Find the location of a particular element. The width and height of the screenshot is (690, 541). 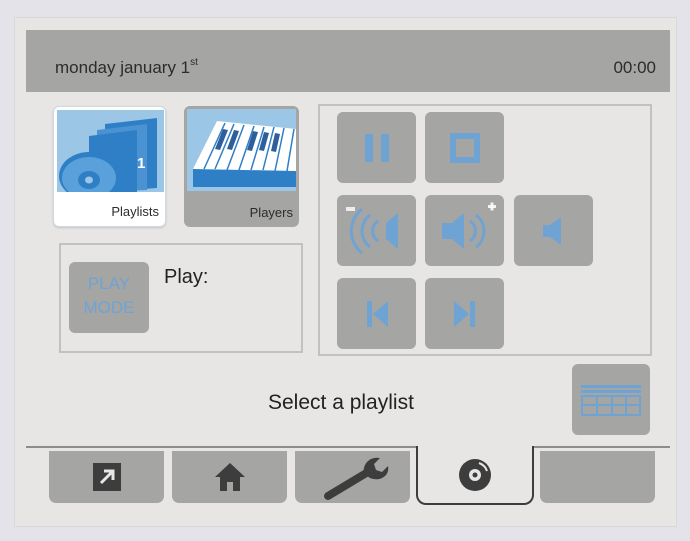

tab-media is located at coordinates (475, 475).